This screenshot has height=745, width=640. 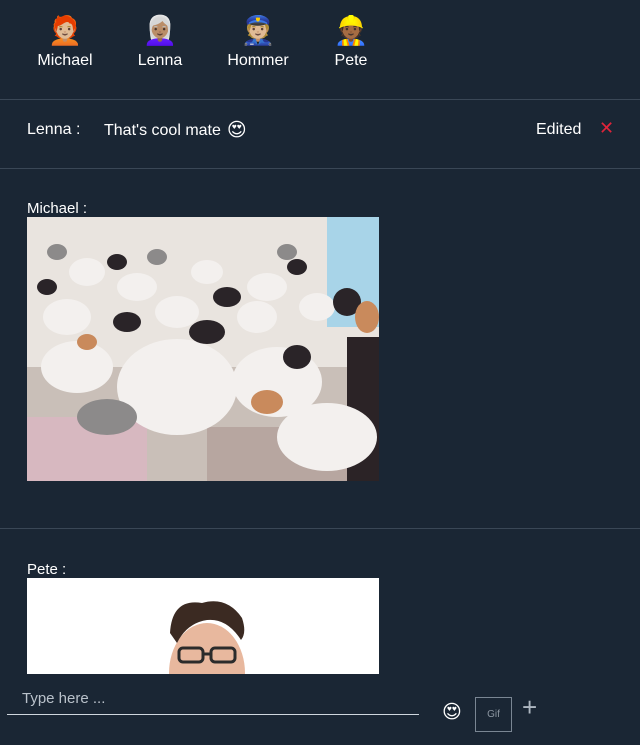 I want to click on user-hommer: 👮🏼 Hommer, so click(x=258, y=42).